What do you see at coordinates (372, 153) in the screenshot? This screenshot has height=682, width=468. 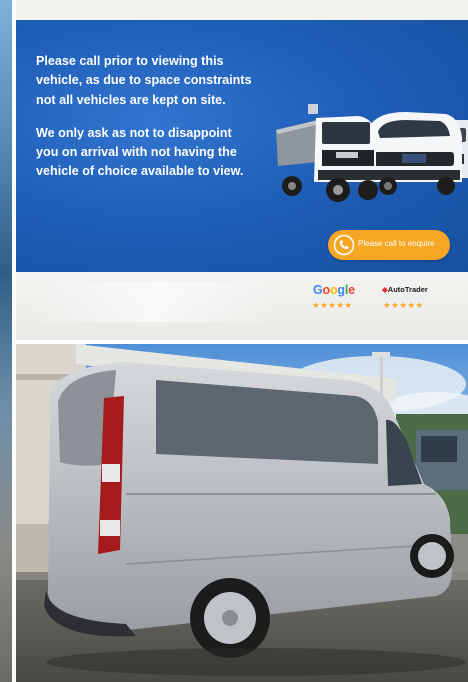 I see `trucks-illustration` at bounding box center [372, 153].